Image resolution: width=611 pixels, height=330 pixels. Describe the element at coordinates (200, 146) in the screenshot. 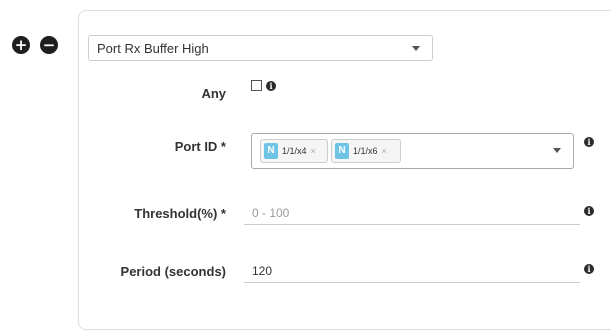

I see `port-id-label: Port ID *` at that location.